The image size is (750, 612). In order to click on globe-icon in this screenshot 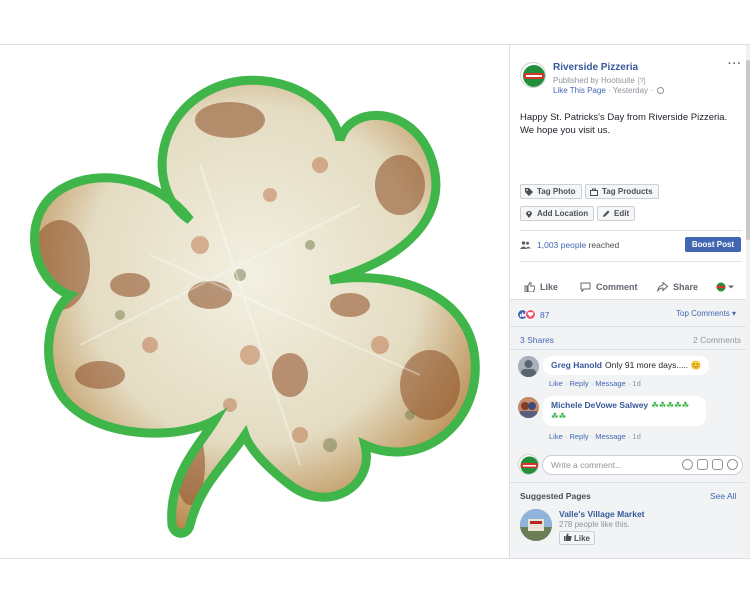, I will do `click(661, 90)`.